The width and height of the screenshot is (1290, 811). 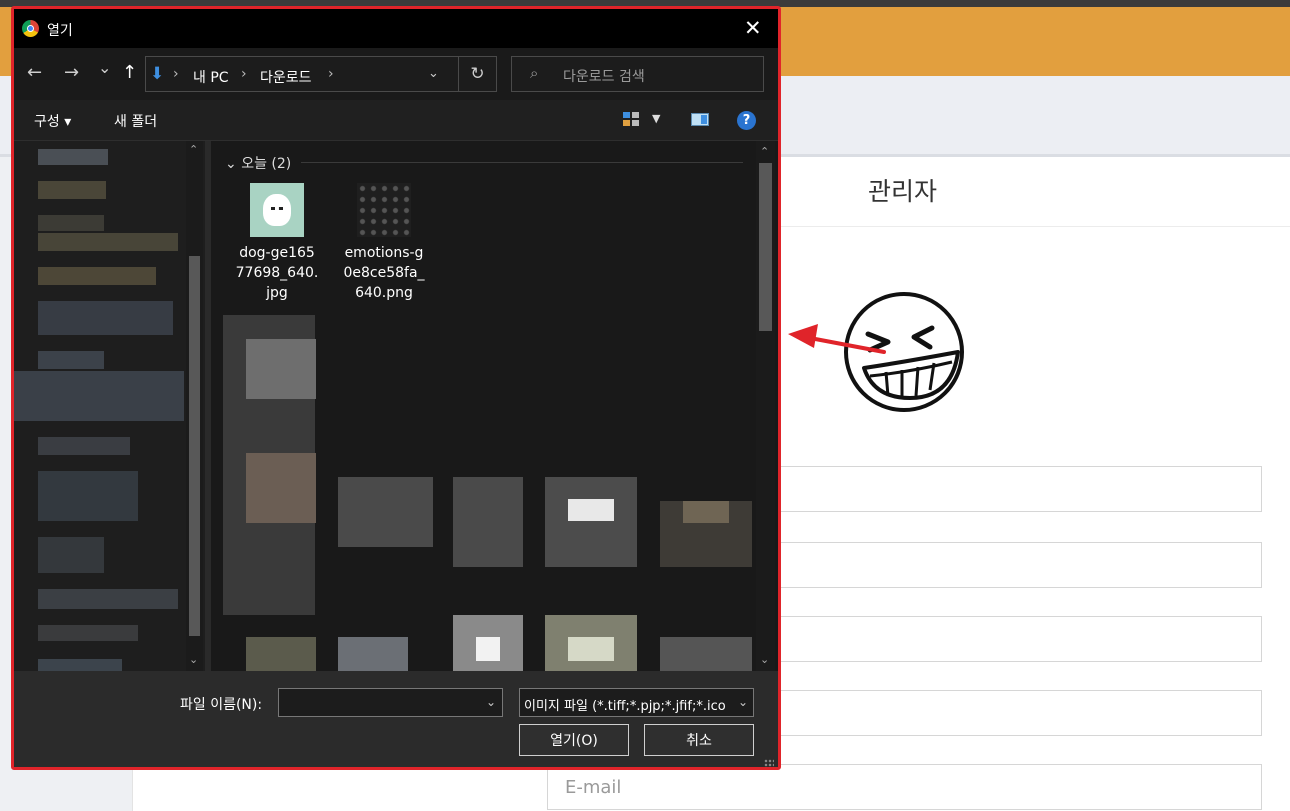 I want to click on open-button: 열기(O), so click(x=574, y=740).